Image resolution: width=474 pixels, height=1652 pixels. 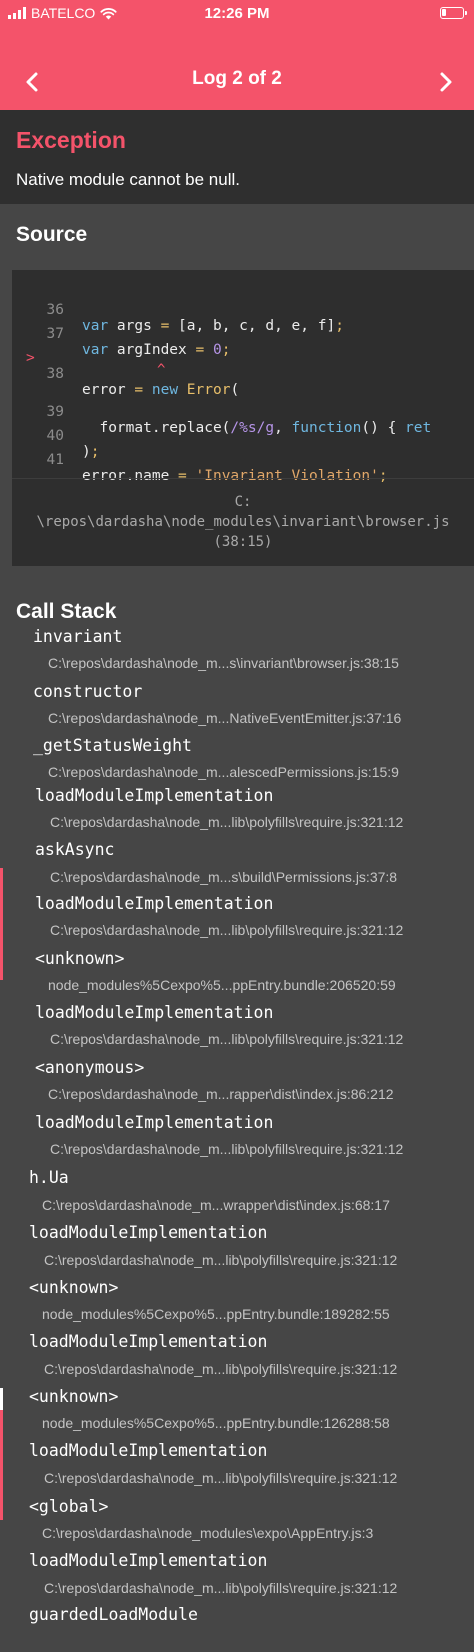 I want to click on divider, so click(x=243, y=478).